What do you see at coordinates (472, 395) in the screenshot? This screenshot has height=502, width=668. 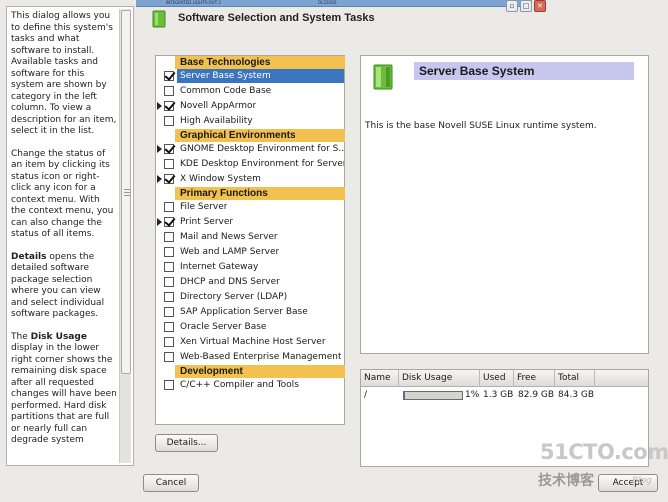 I see `disk-usage-percent: 1%` at bounding box center [472, 395].